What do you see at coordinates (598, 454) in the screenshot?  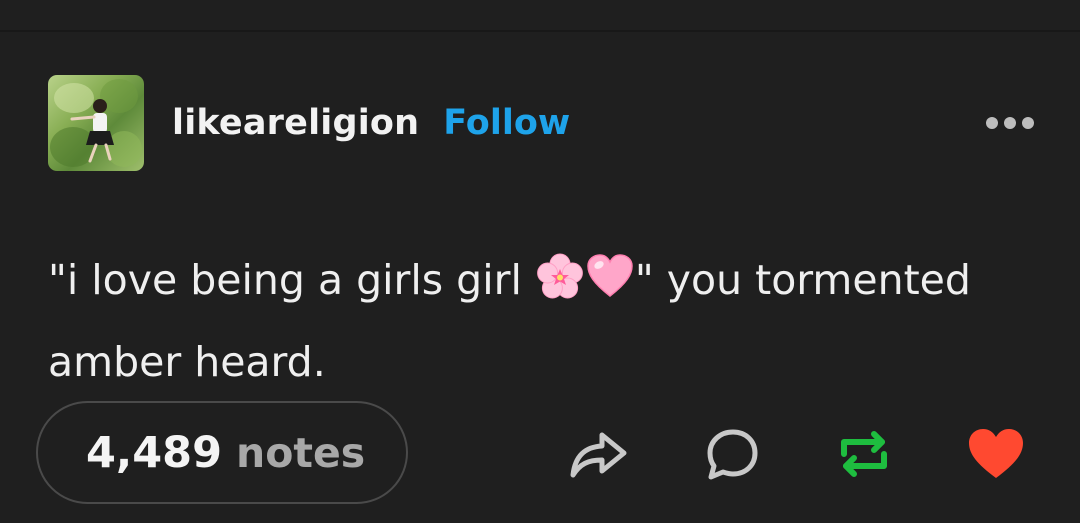 I see `share-icon` at bounding box center [598, 454].